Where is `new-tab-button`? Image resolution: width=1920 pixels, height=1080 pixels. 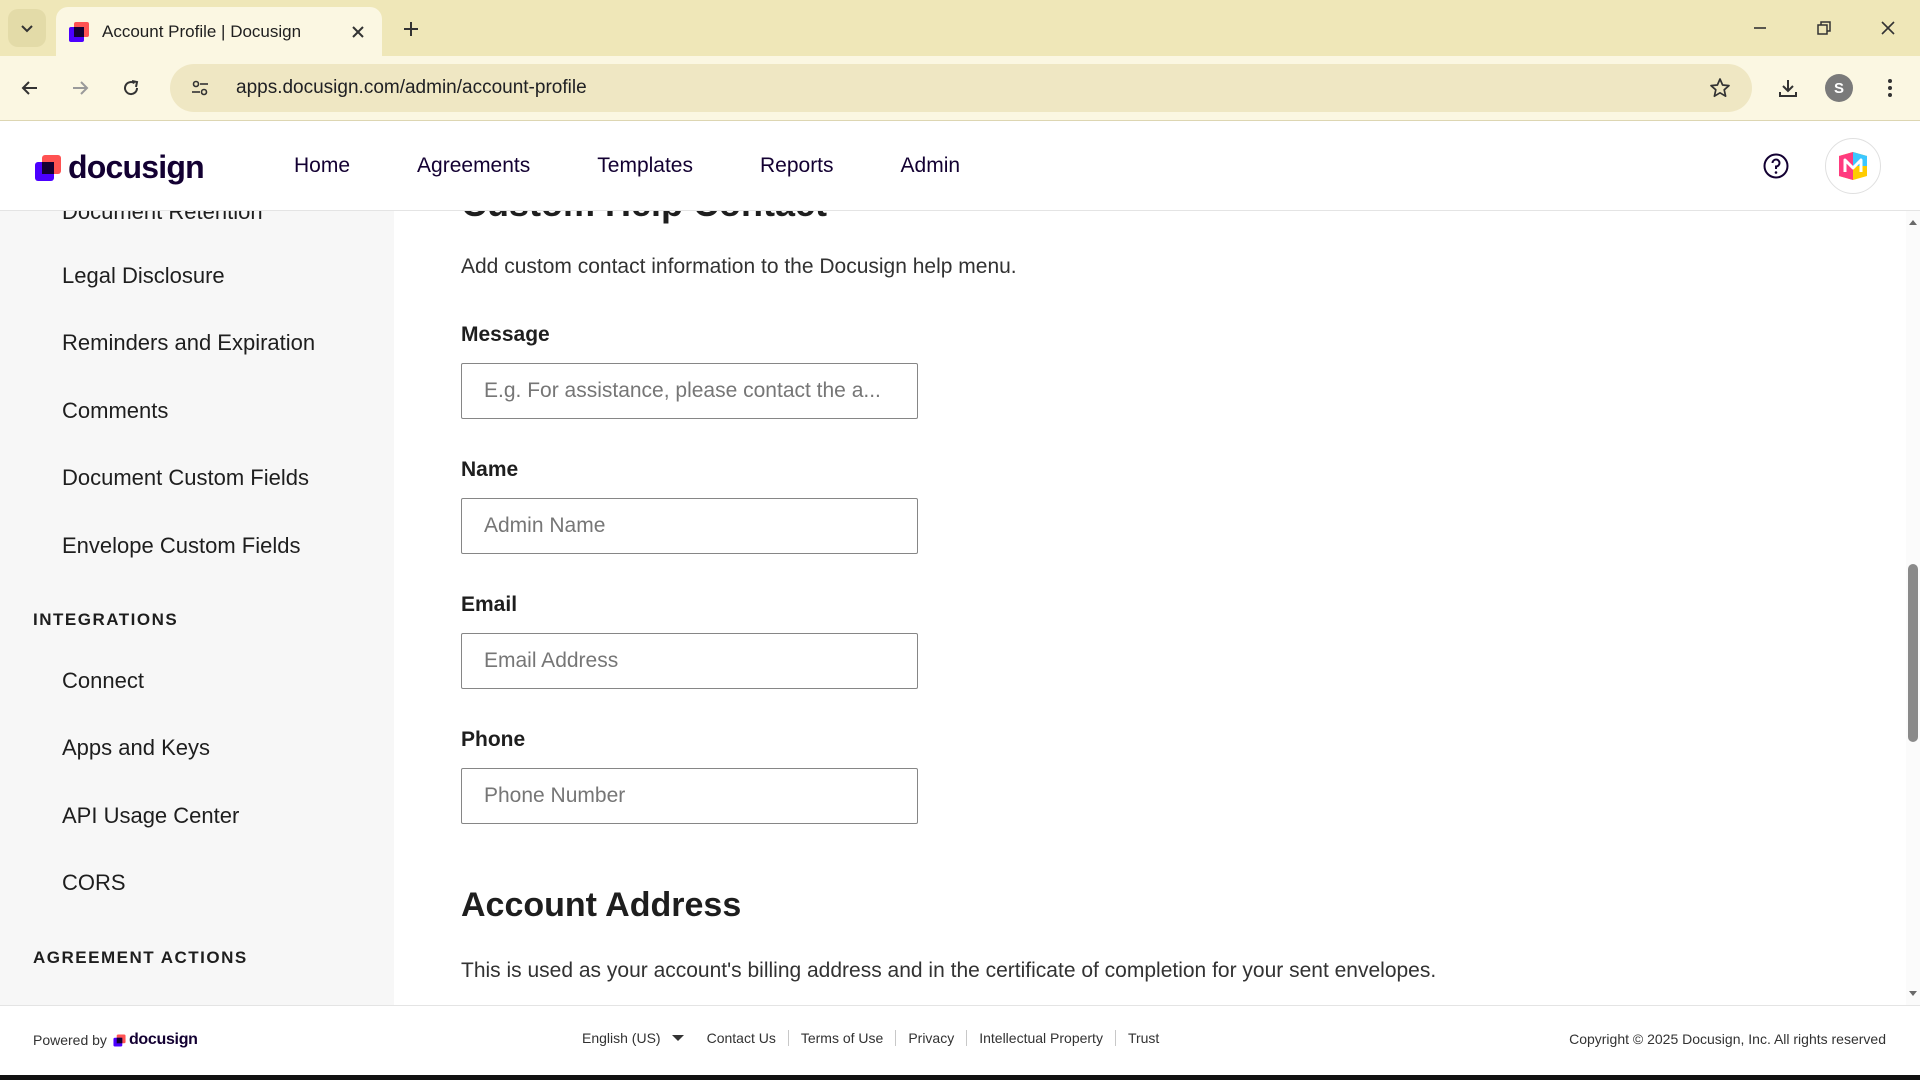 new-tab-button is located at coordinates (411, 29).